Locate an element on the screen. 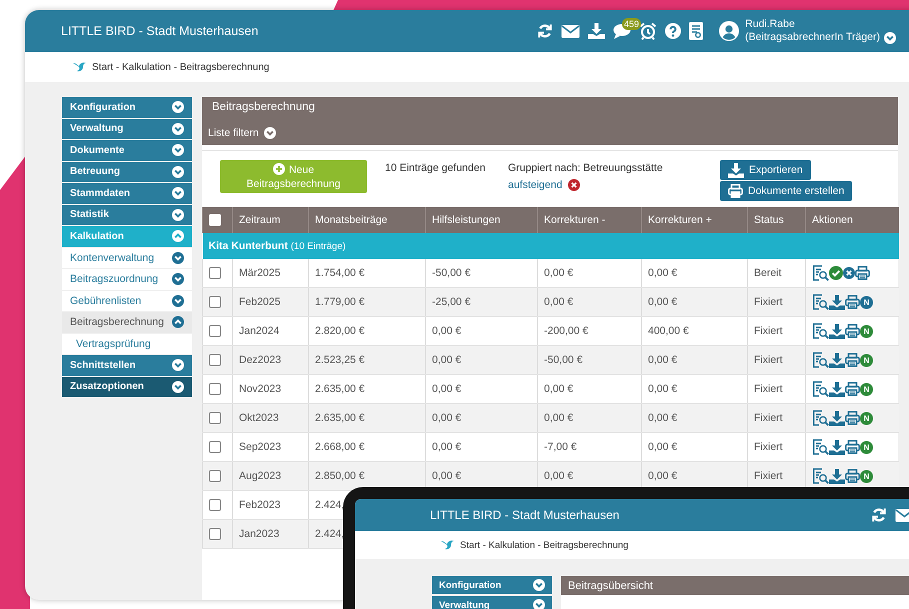  create-documents-button: Dokumente erstellen is located at coordinates (786, 191).